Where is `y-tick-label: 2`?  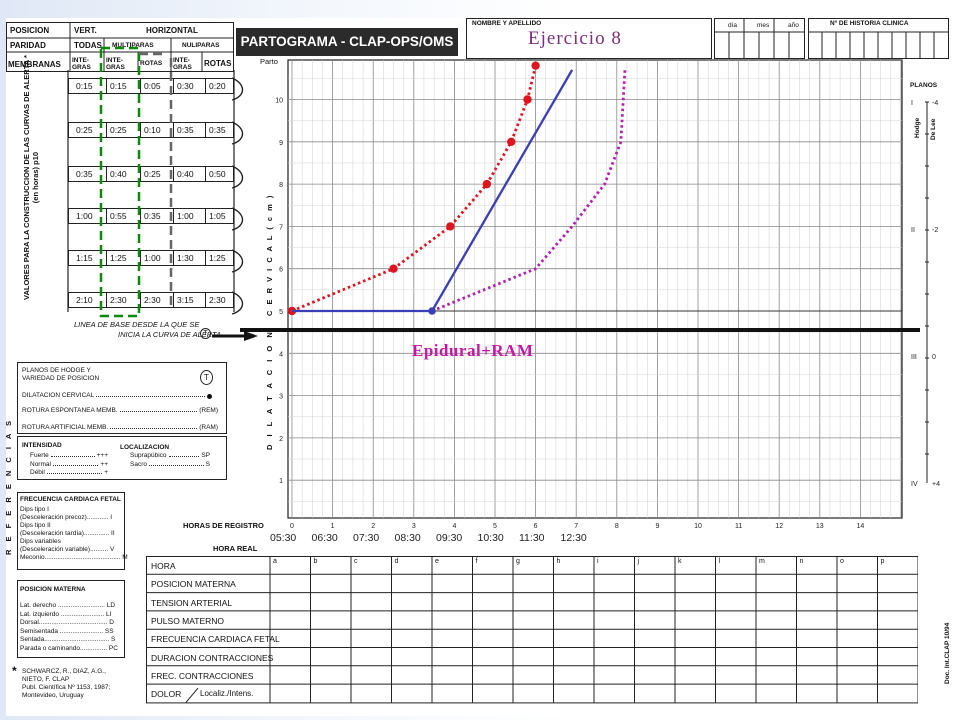
y-tick-label: 2 is located at coordinates (281, 439).